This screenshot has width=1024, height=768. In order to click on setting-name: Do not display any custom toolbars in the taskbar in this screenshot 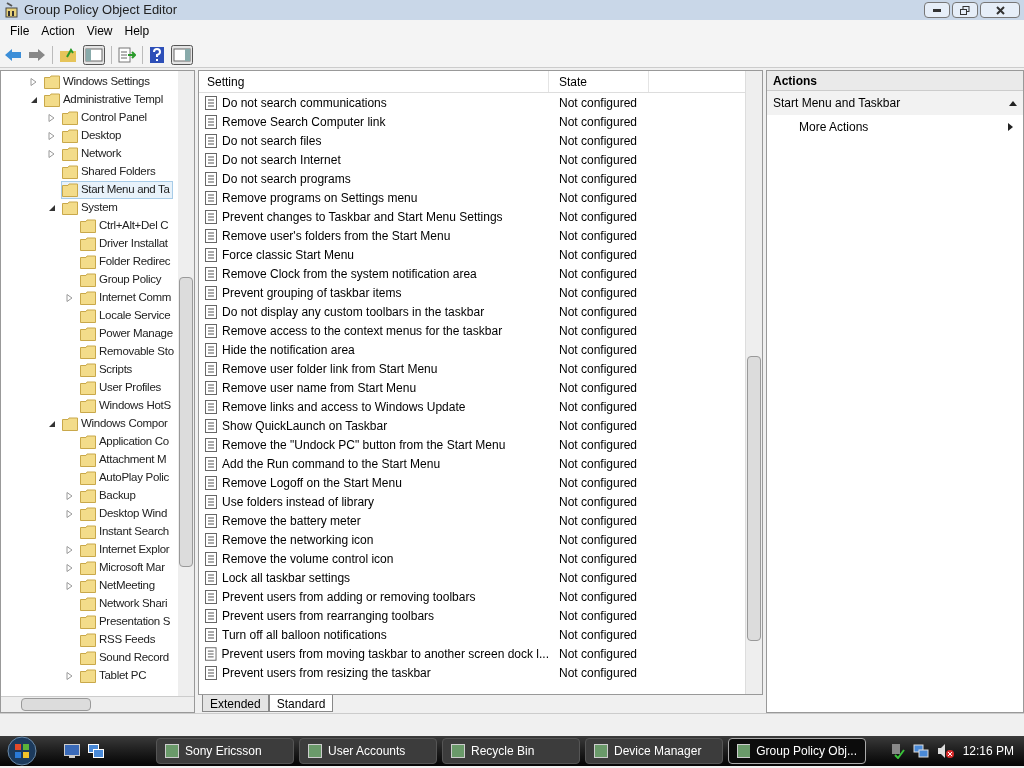, I will do `click(353, 311)`.